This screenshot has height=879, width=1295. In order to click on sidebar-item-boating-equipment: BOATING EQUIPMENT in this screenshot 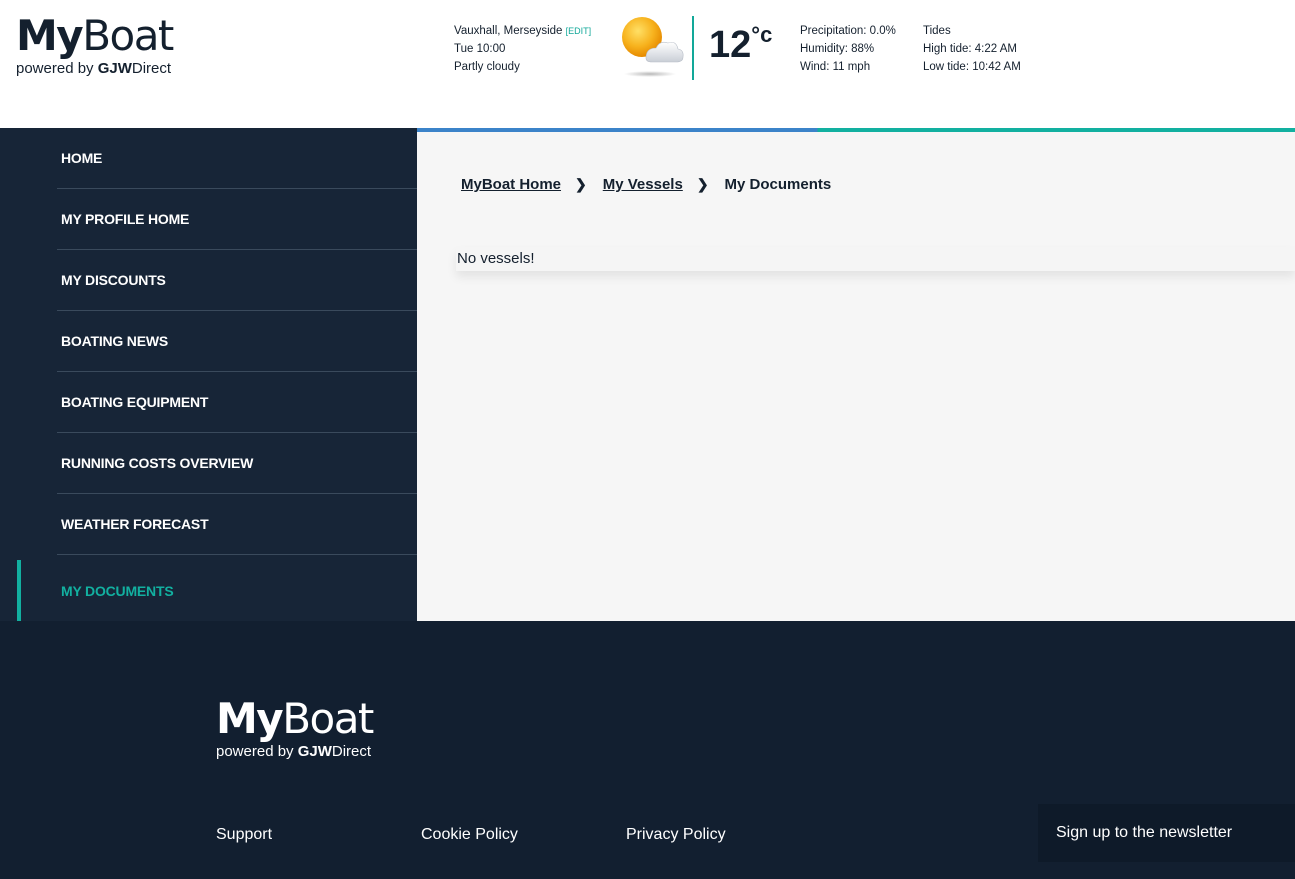, I will do `click(237, 402)`.